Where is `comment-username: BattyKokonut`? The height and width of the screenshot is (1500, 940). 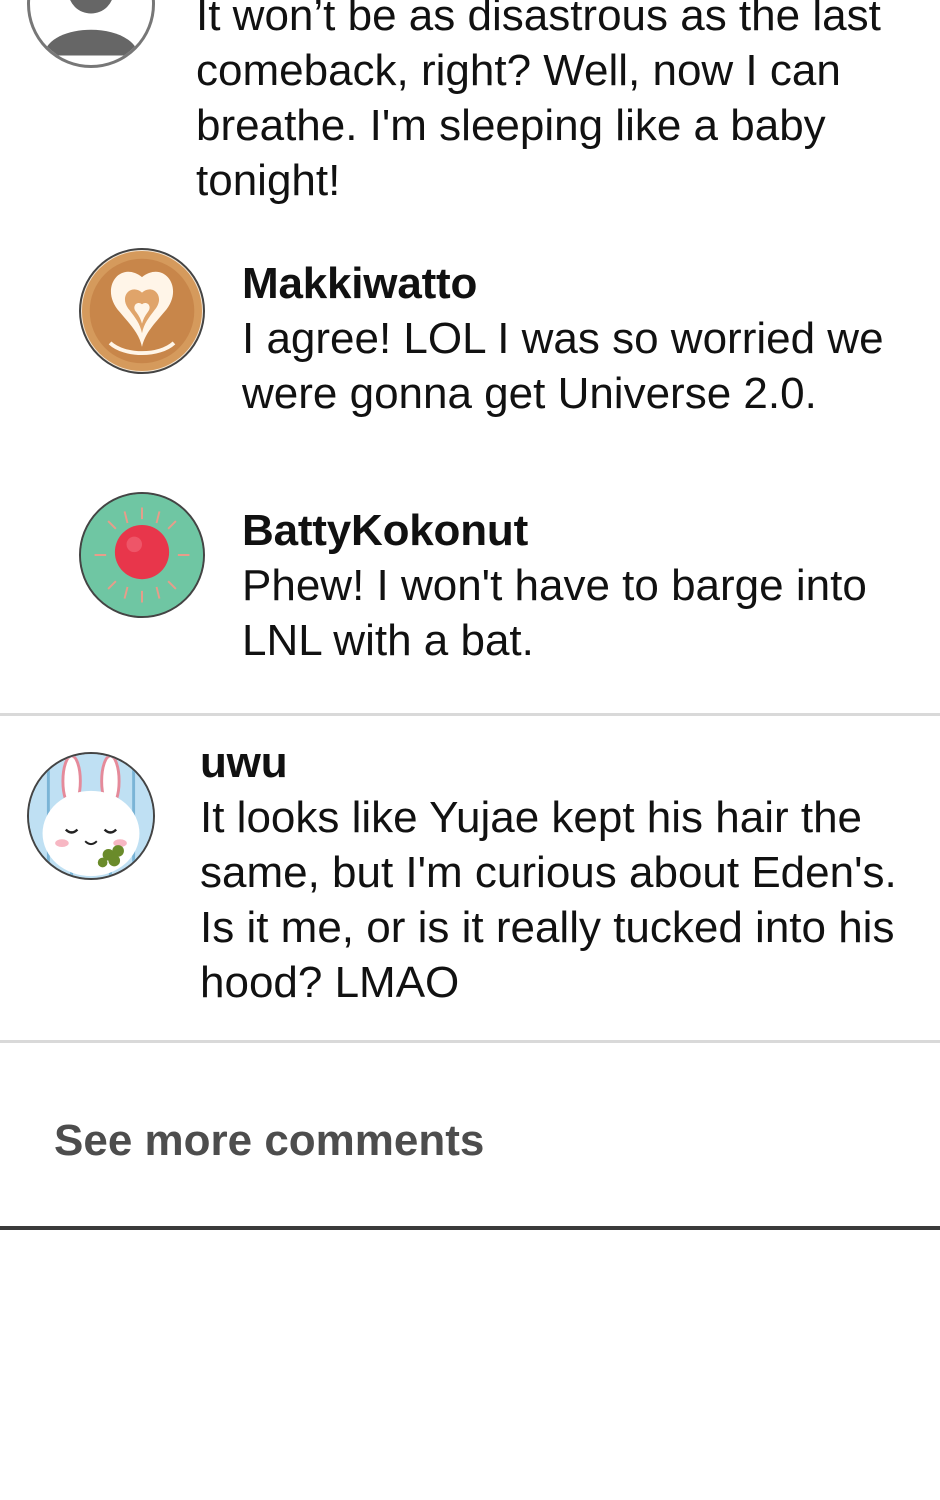
comment-username: BattyKokonut is located at coordinates (587, 531).